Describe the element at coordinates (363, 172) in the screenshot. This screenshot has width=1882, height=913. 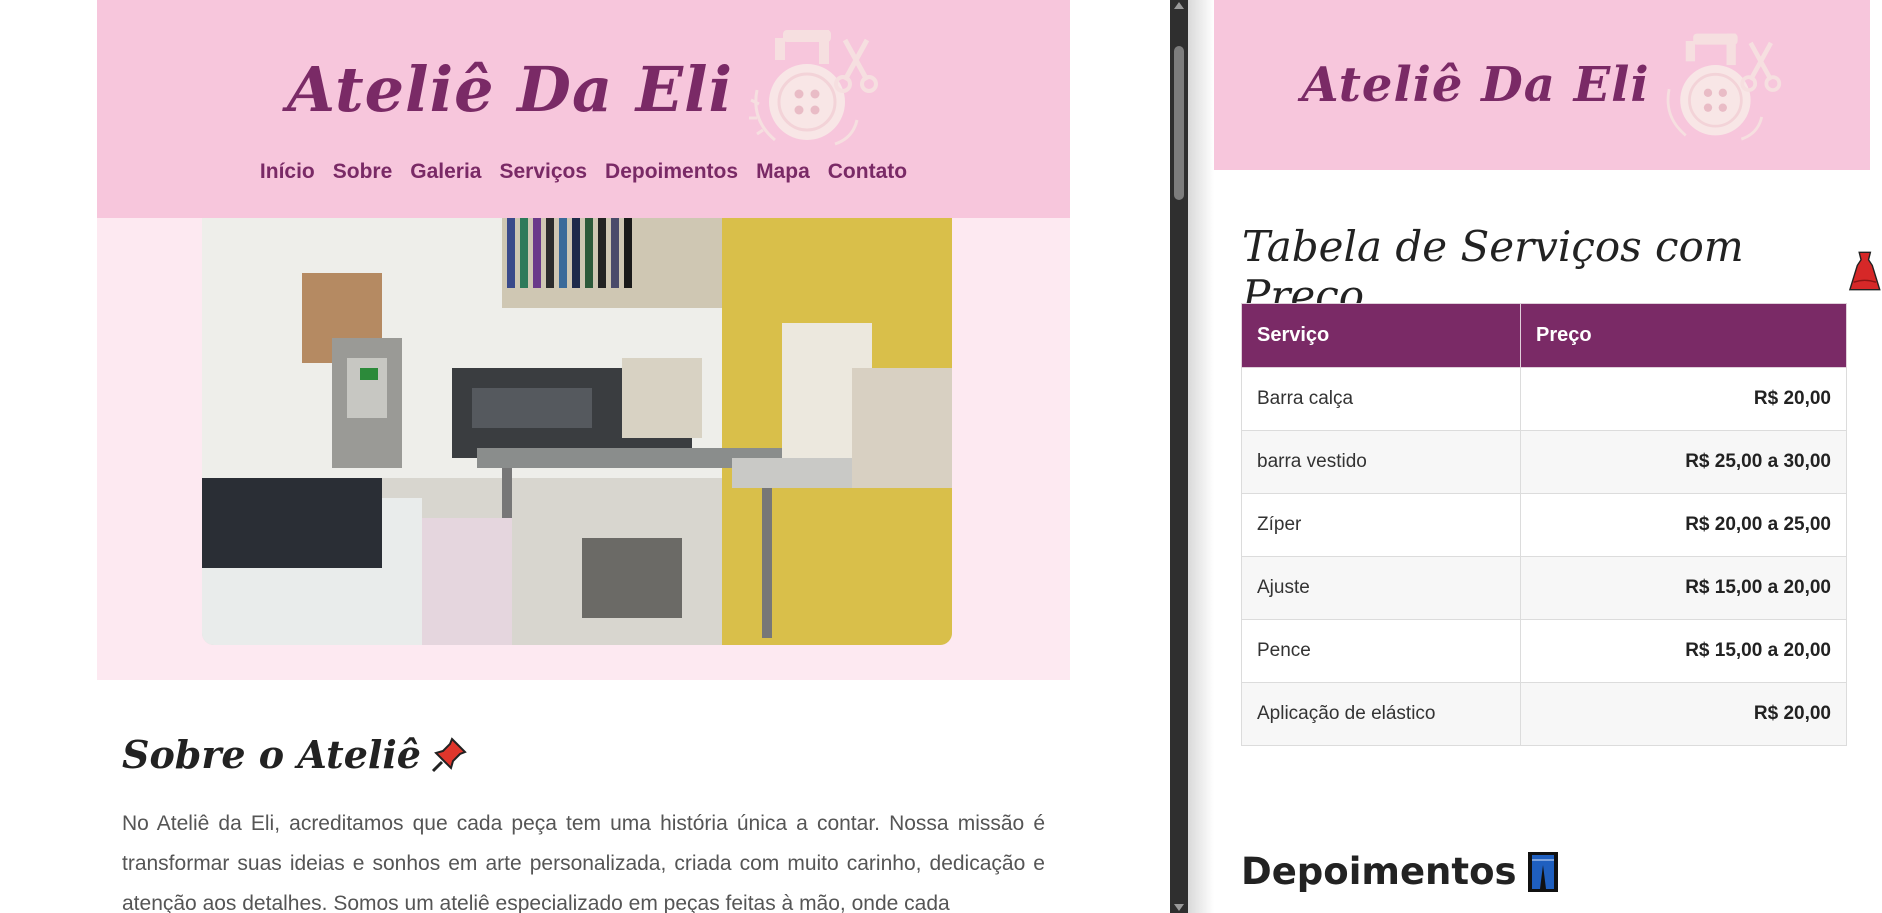
I see `nav-item-sobre: Sobre` at that location.